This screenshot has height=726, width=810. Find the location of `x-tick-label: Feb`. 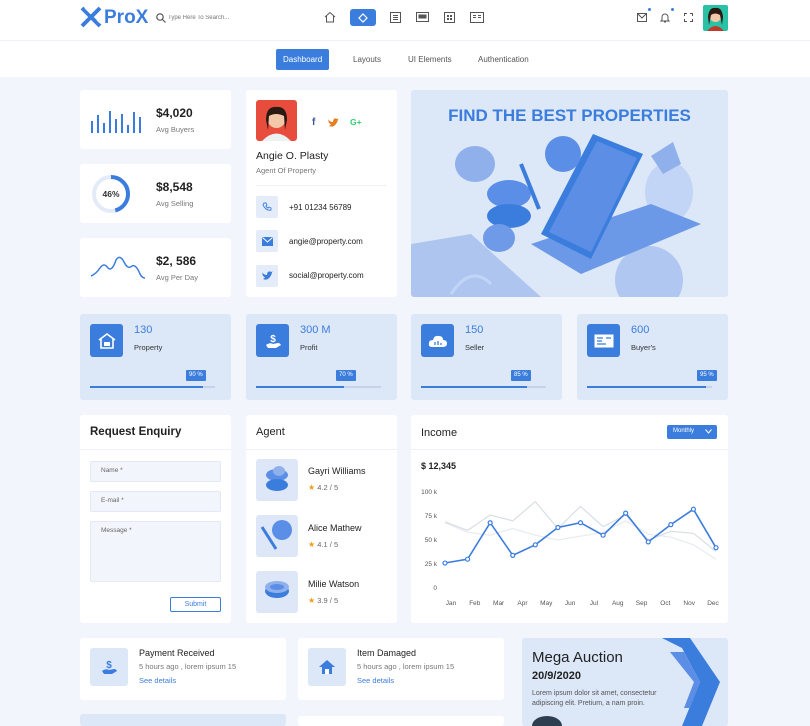

x-tick-label: Feb is located at coordinates (475, 603).